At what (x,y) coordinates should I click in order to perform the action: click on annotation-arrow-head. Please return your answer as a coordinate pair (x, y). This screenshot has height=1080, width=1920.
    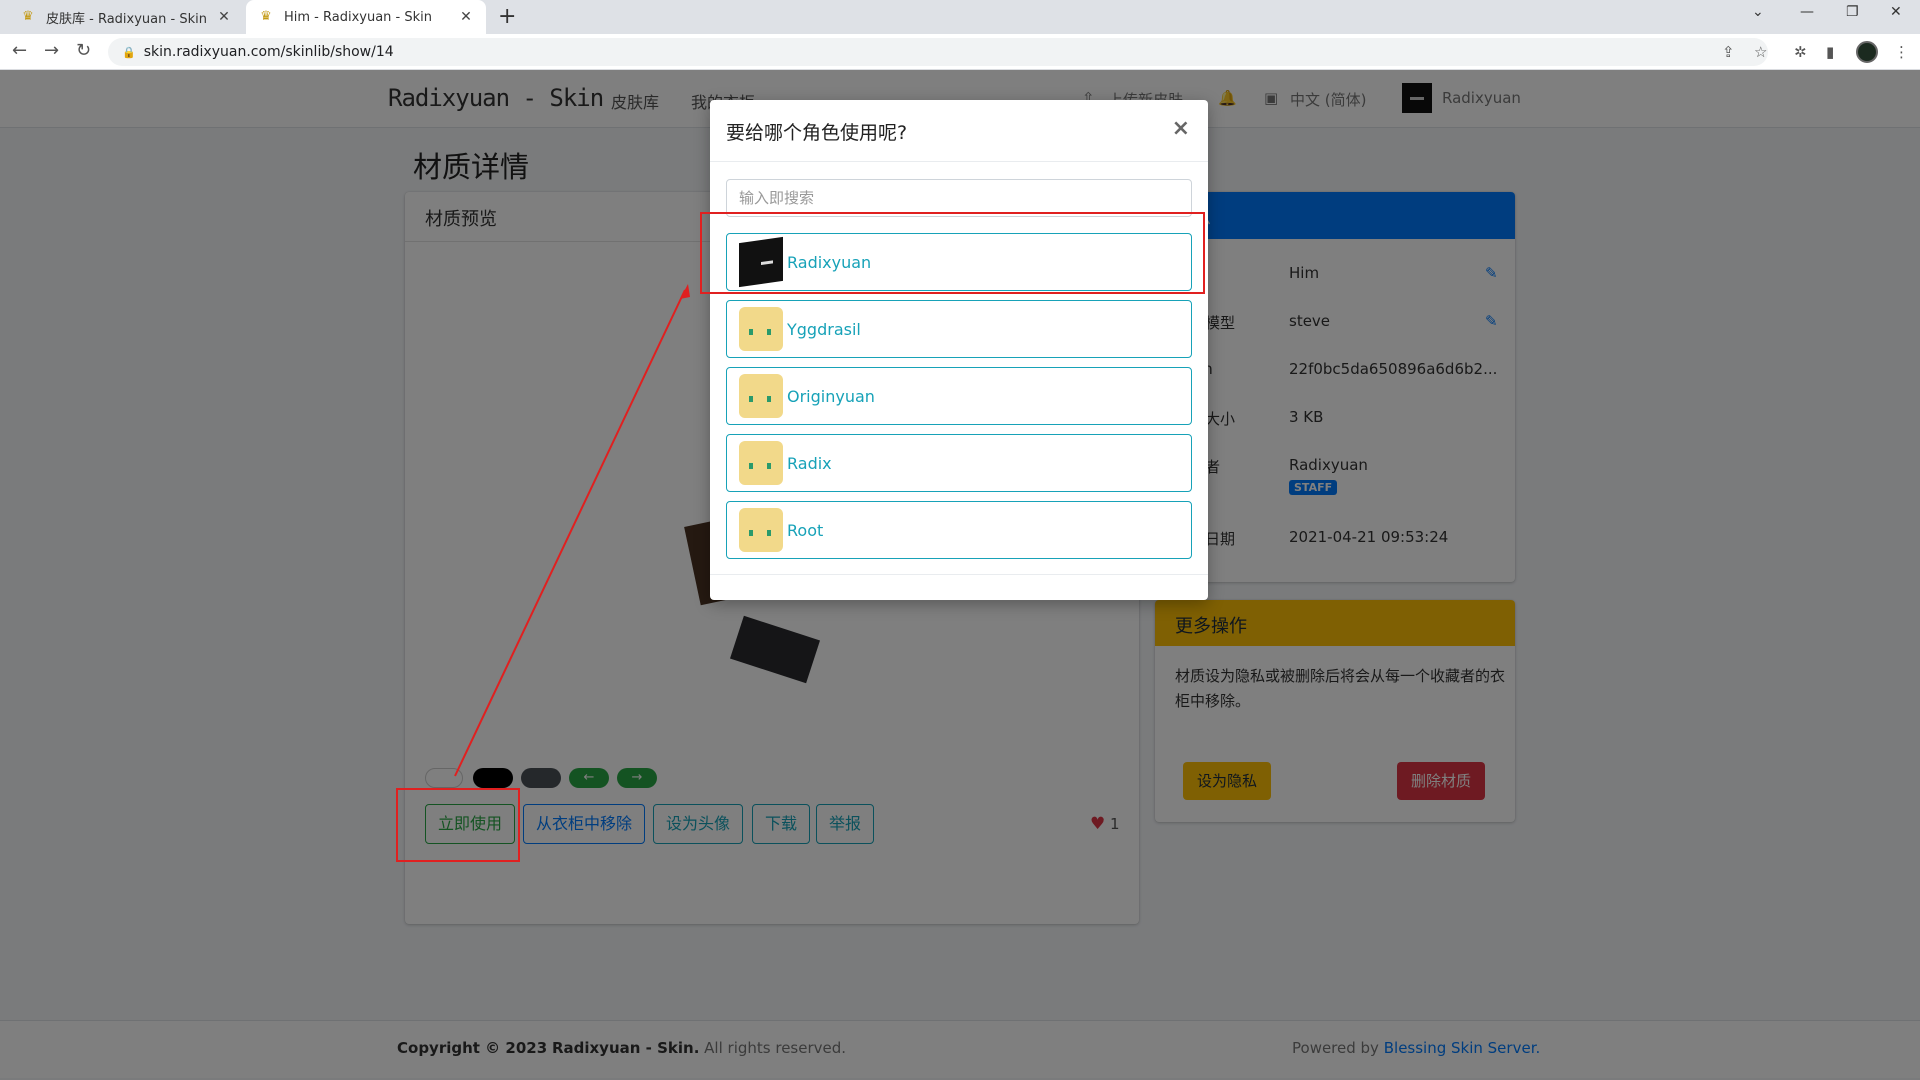
    Looking at the image, I should click on (685, 291).